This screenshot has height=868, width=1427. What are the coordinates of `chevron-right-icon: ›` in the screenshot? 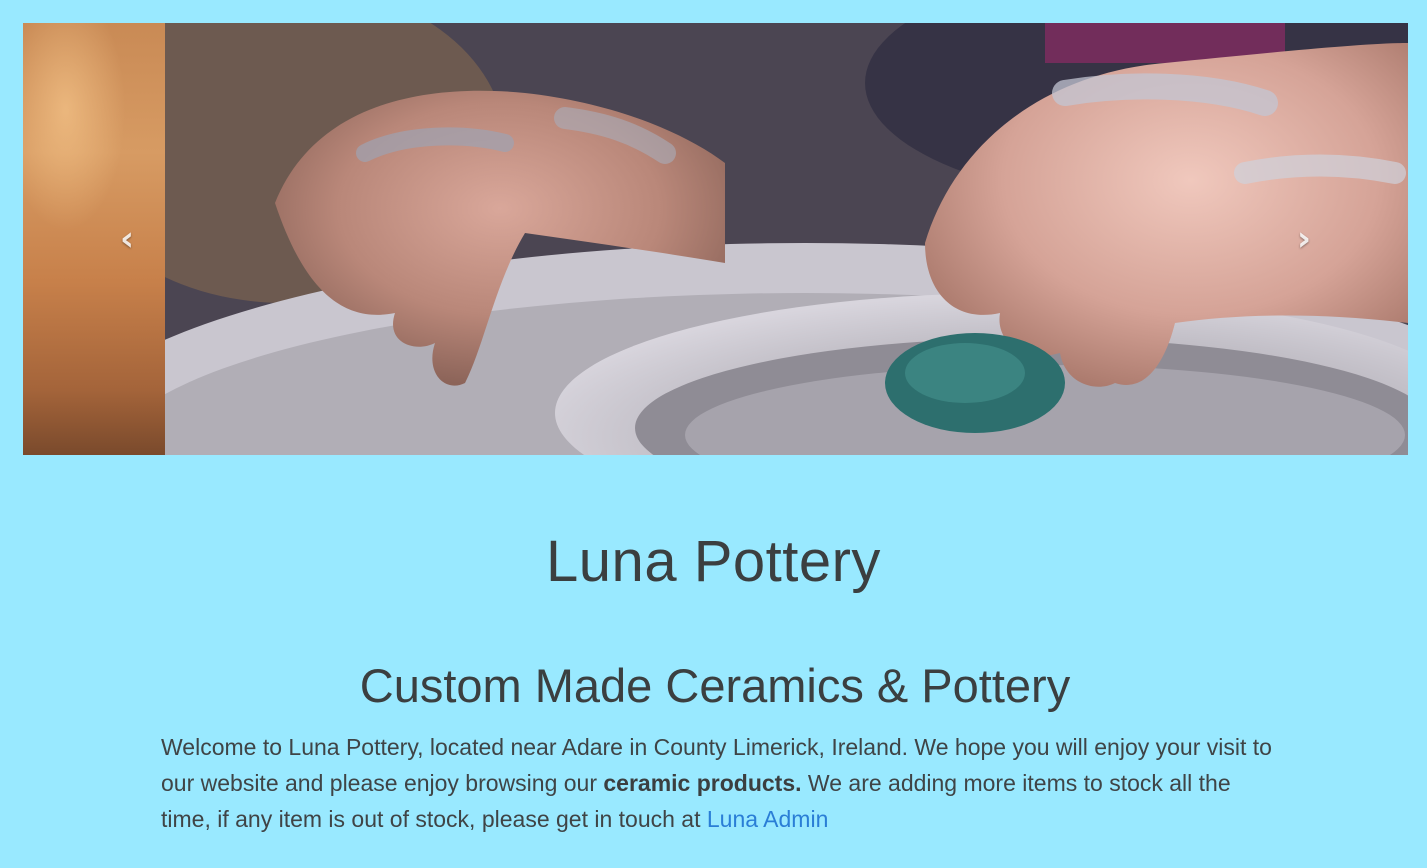 It's located at (1303, 239).